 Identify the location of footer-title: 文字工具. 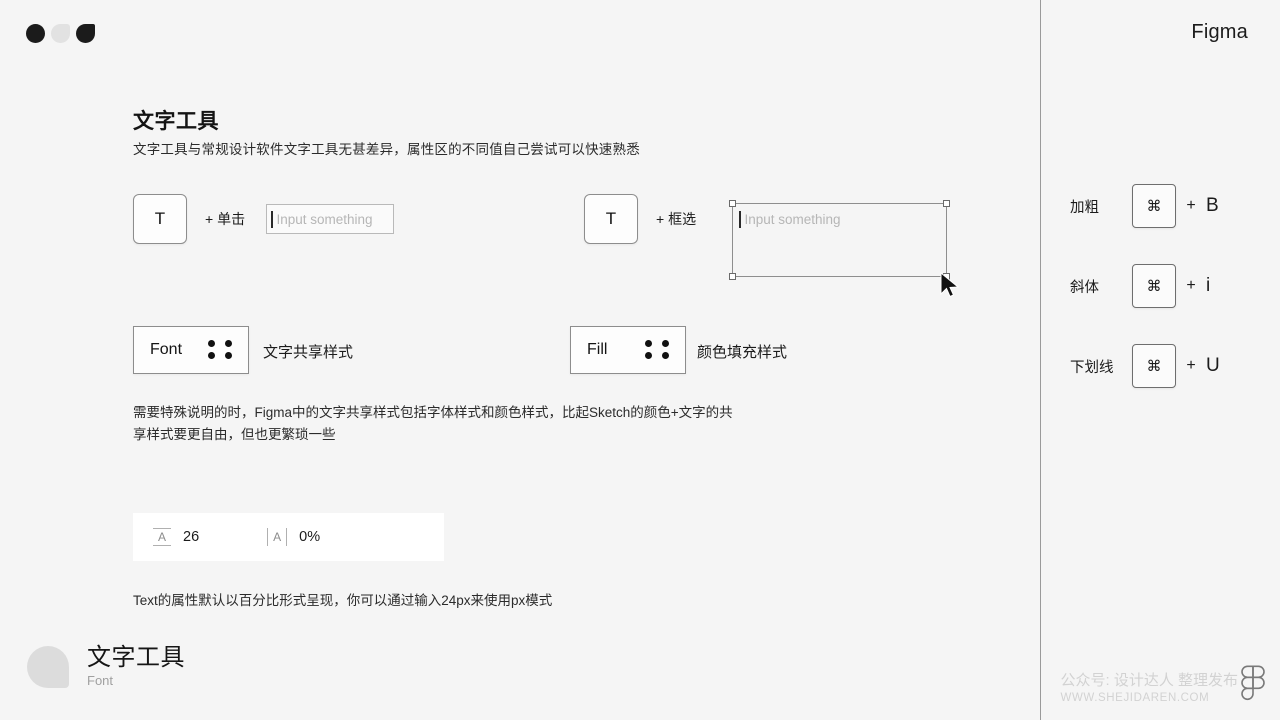
(136, 657).